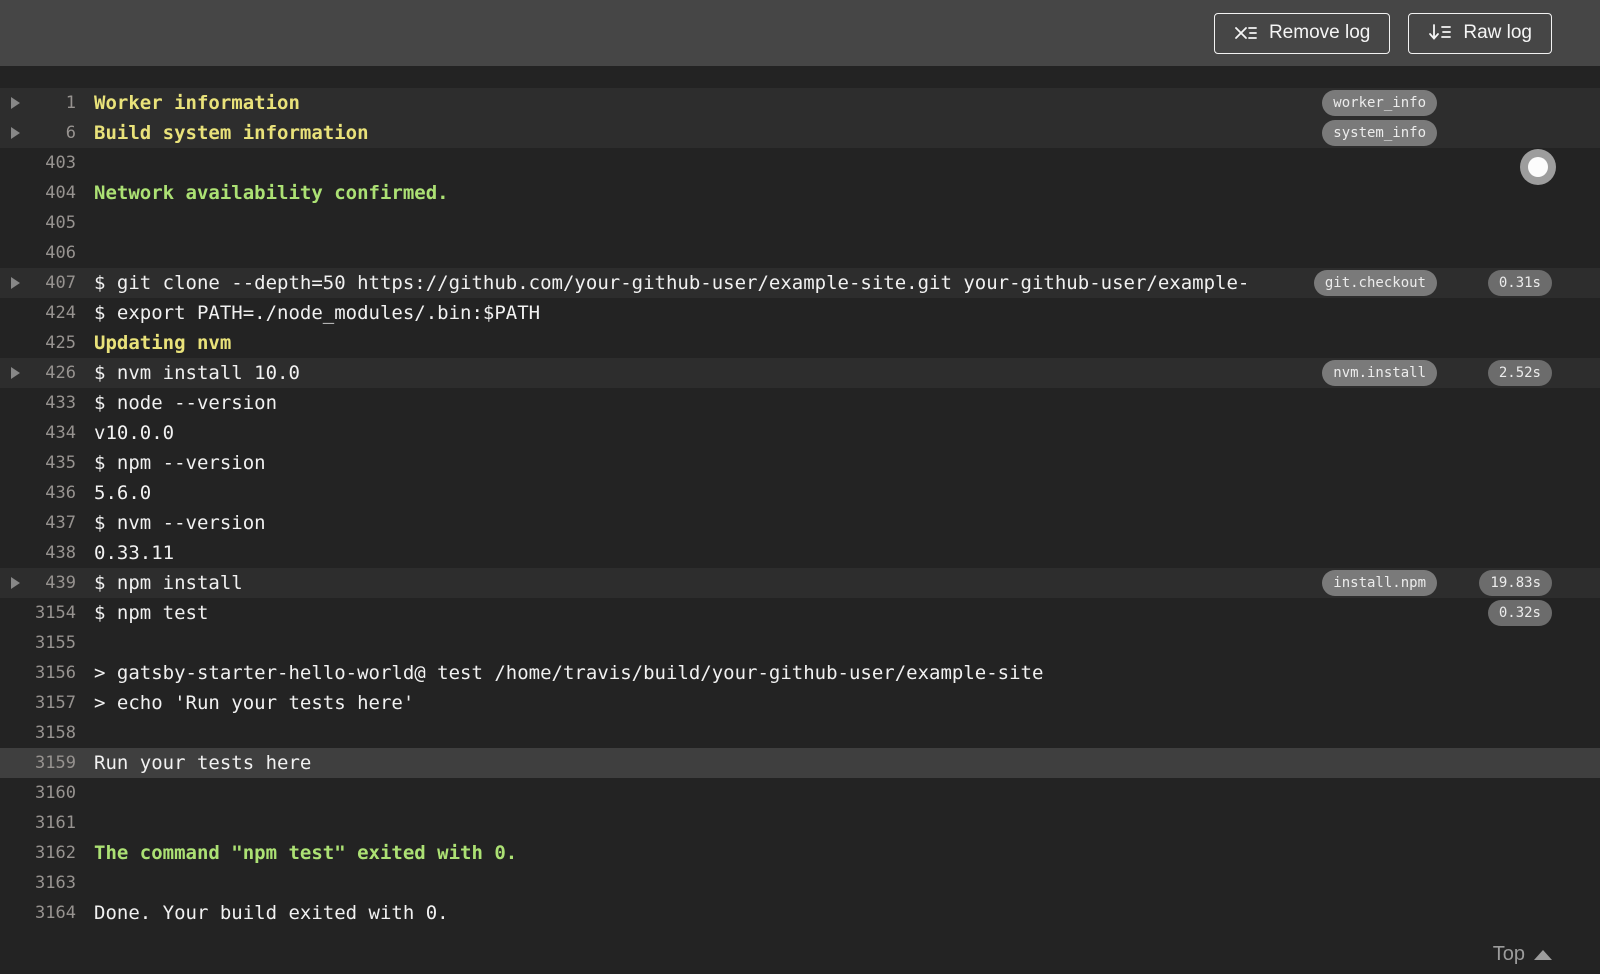 The width and height of the screenshot is (1600, 974). What do you see at coordinates (38, 223) in the screenshot?
I see `line-number: 405` at bounding box center [38, 223].